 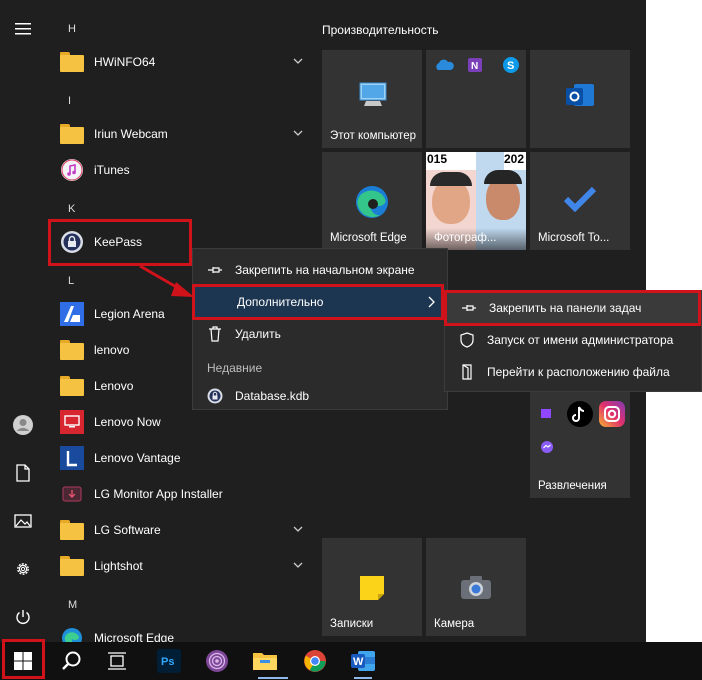 What do you see at coordinates (131, 134) in the screenshot?
I see `app-label: Iriun Webcam` at bounding box center [131, 134].